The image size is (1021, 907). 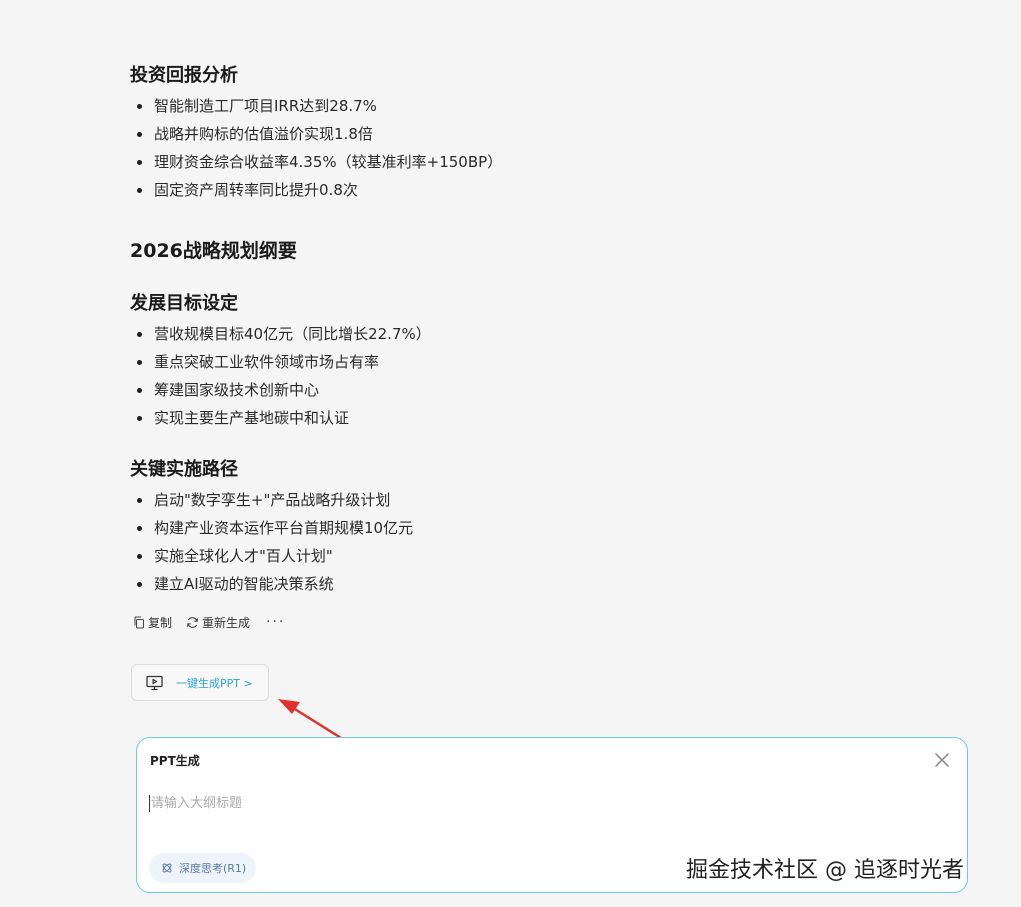 I want to click on atom-icon, so click(x=167, y=868).